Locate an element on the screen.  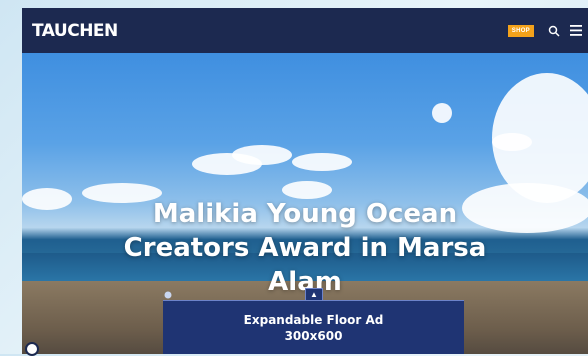
shop-button: SHOP is located at coordinates (520, 30).